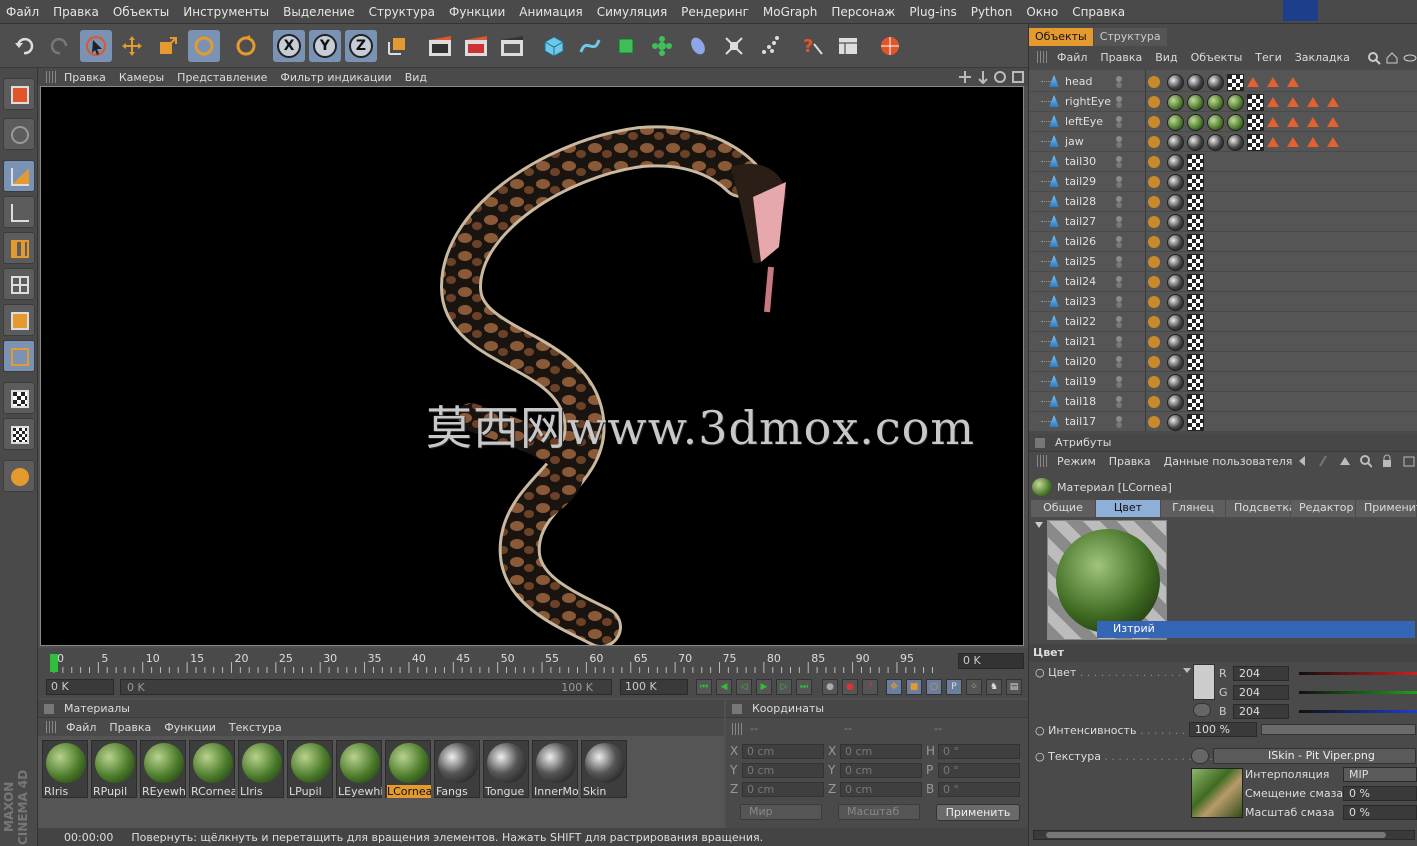  Describe the element at coordinates (1063, 508) in the screenshot. I see `attribute-tab: Общие` at that location.